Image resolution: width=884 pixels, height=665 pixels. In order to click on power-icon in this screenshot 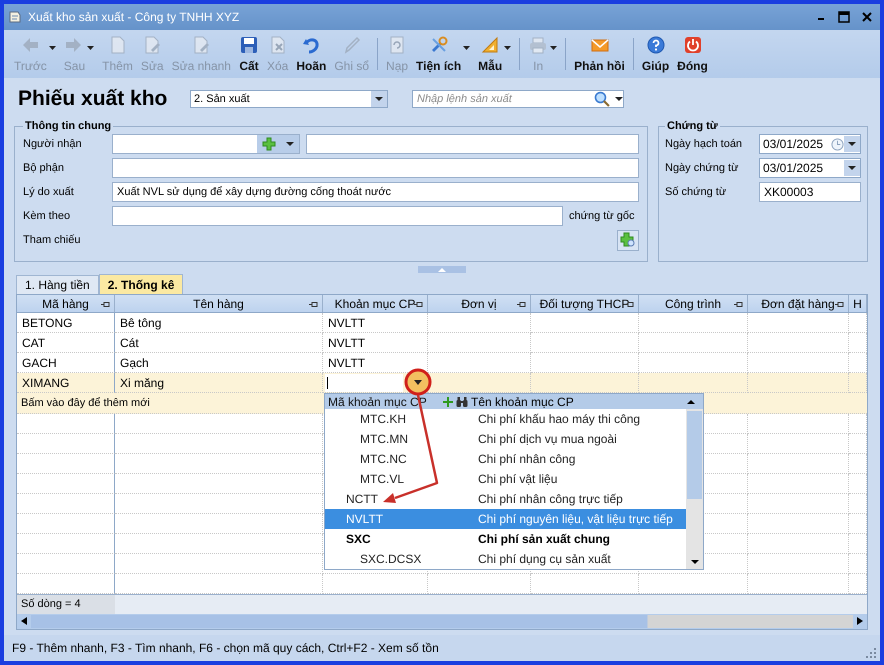, I will do `click(692, 45)`.